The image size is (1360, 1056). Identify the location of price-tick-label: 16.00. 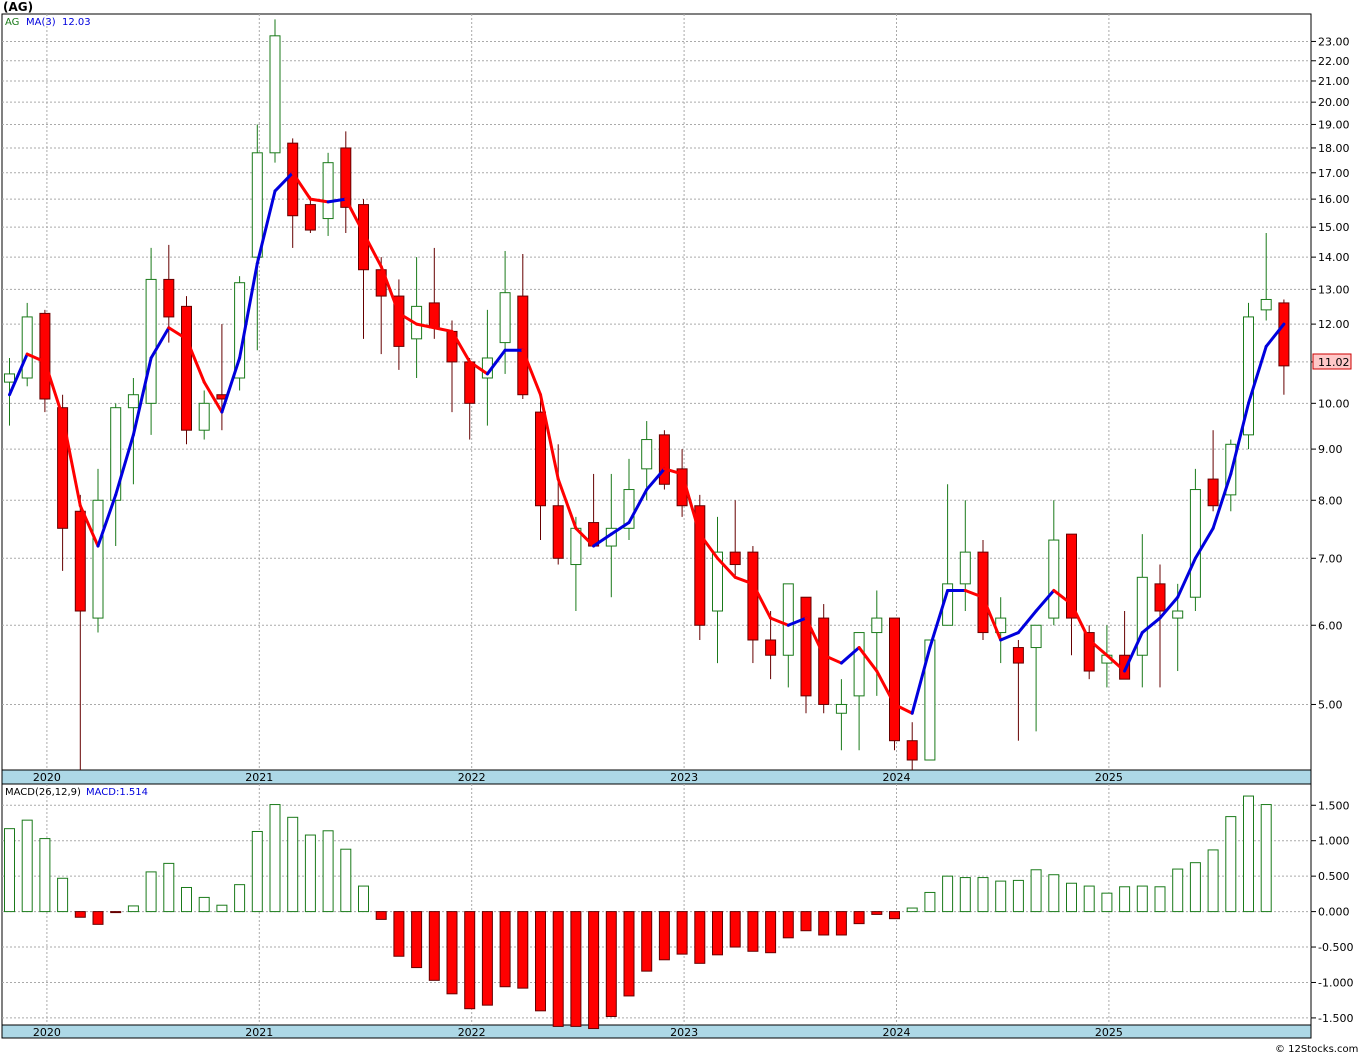
(1334, 199).